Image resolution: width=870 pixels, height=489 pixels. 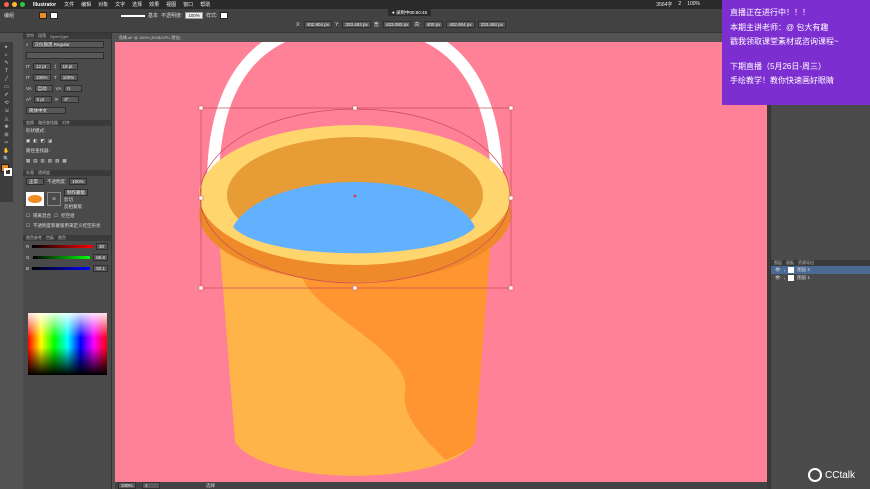 What do you see at coordinates (803, 270) in the screenshot?
I see `layer-name: 图层 2` at bounding box center [803, 270].